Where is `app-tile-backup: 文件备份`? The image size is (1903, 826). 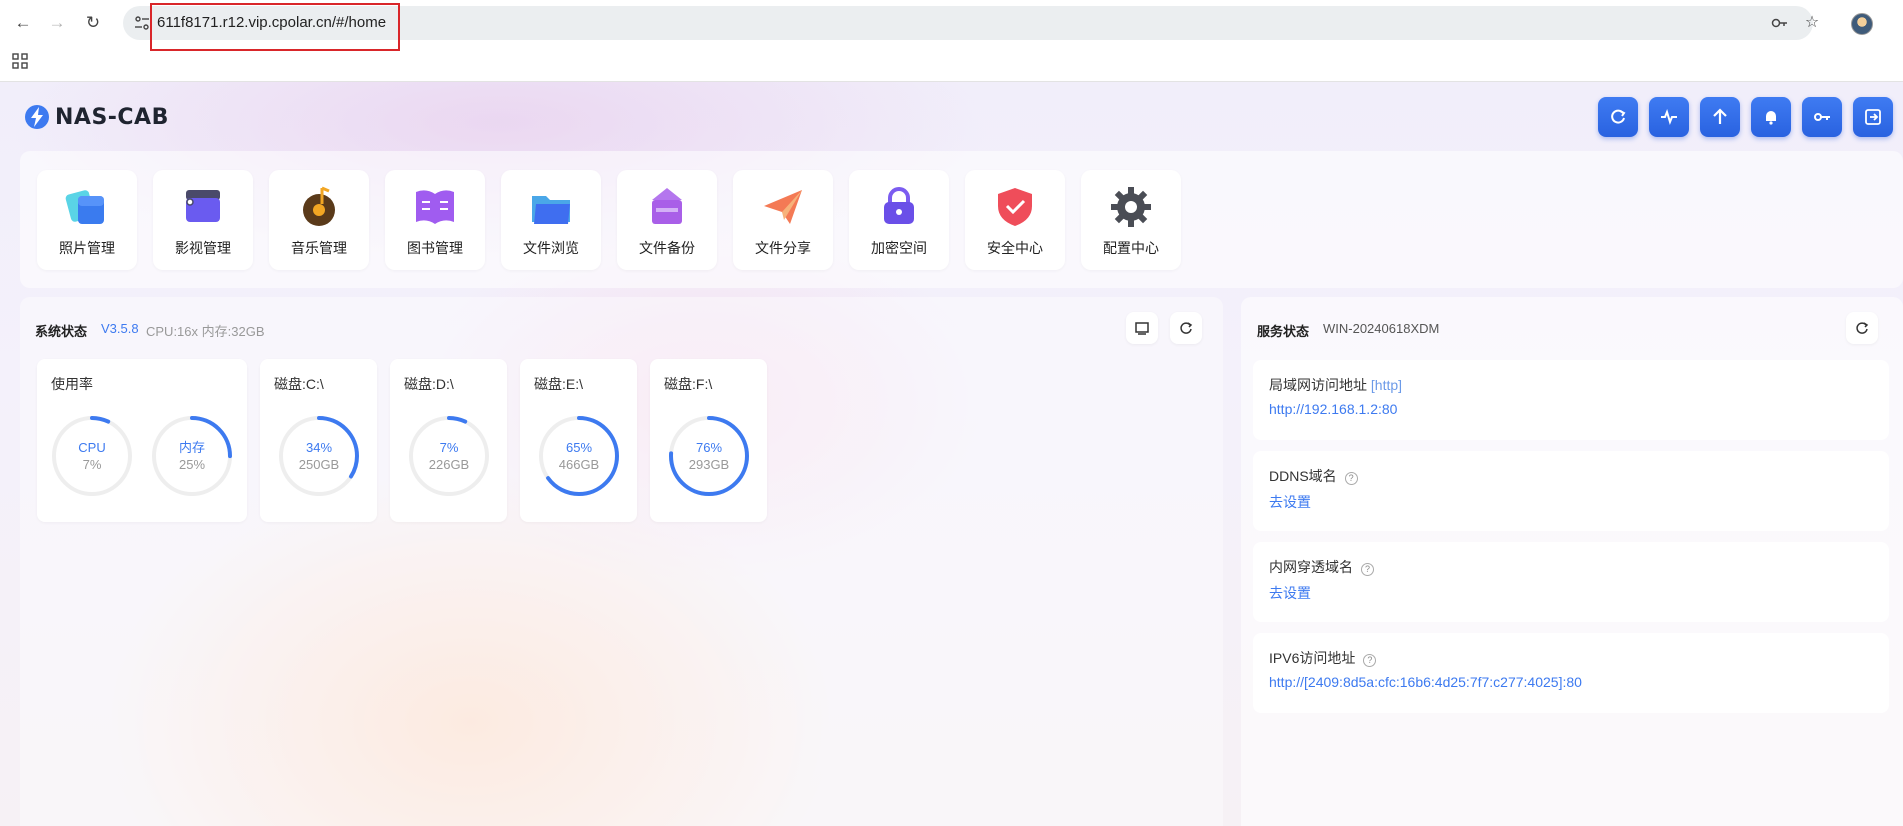 app-tile-backup: 文件备份 is located at coordinates (667, 220).